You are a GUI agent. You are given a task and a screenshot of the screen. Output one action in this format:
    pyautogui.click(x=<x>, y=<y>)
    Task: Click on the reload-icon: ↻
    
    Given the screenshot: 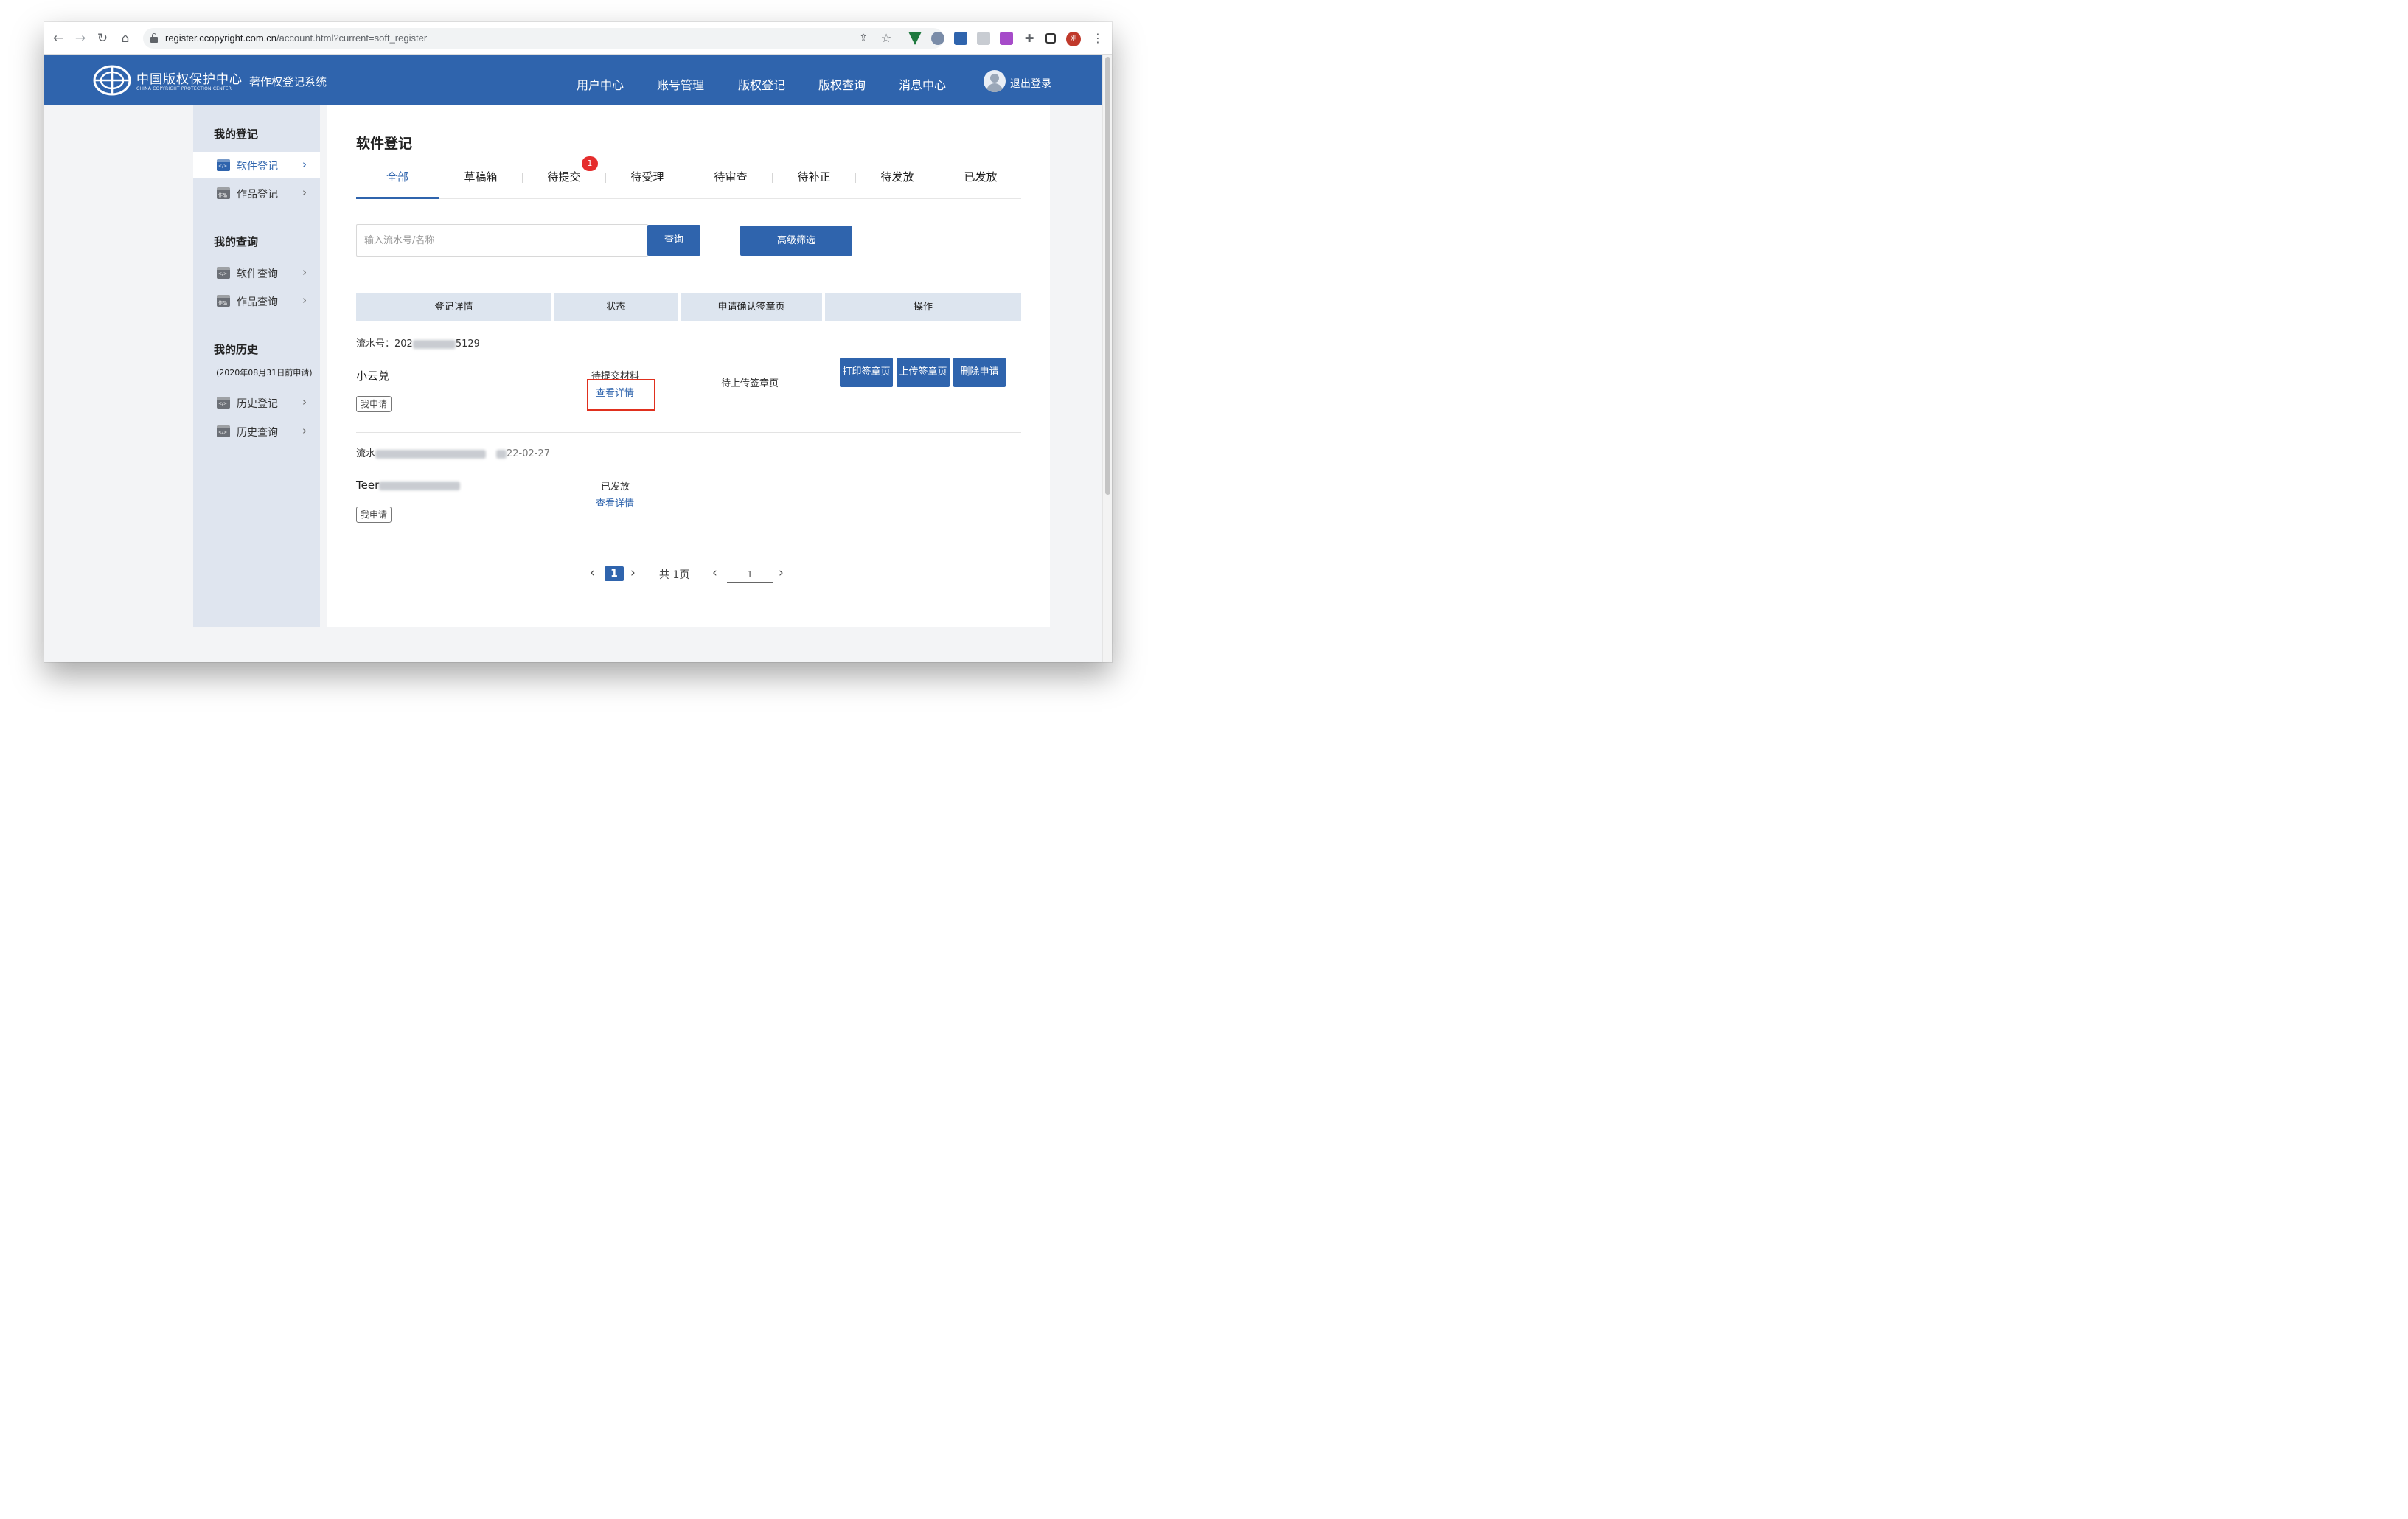 What is the action you would take?
    pyautogui.click(x=102, y=38)
    